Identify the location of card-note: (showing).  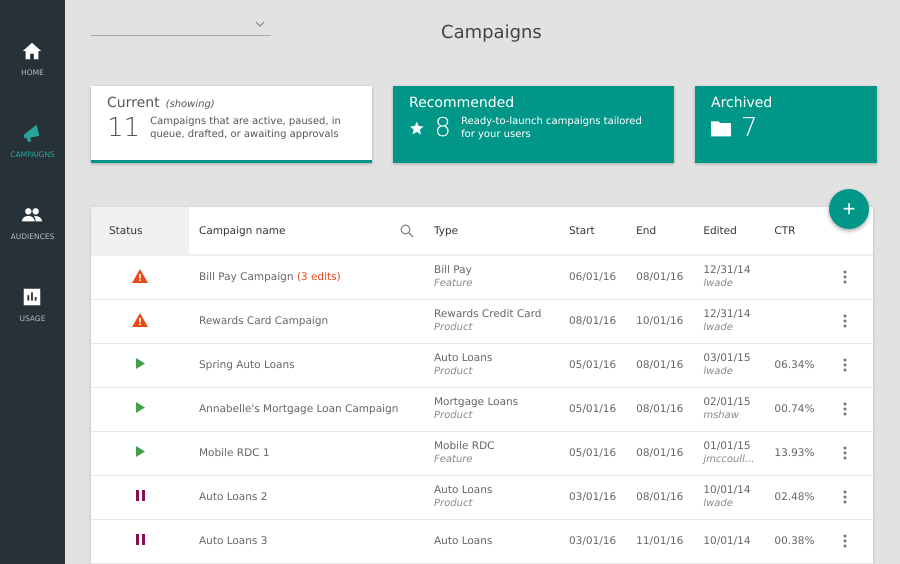
(190, 104).